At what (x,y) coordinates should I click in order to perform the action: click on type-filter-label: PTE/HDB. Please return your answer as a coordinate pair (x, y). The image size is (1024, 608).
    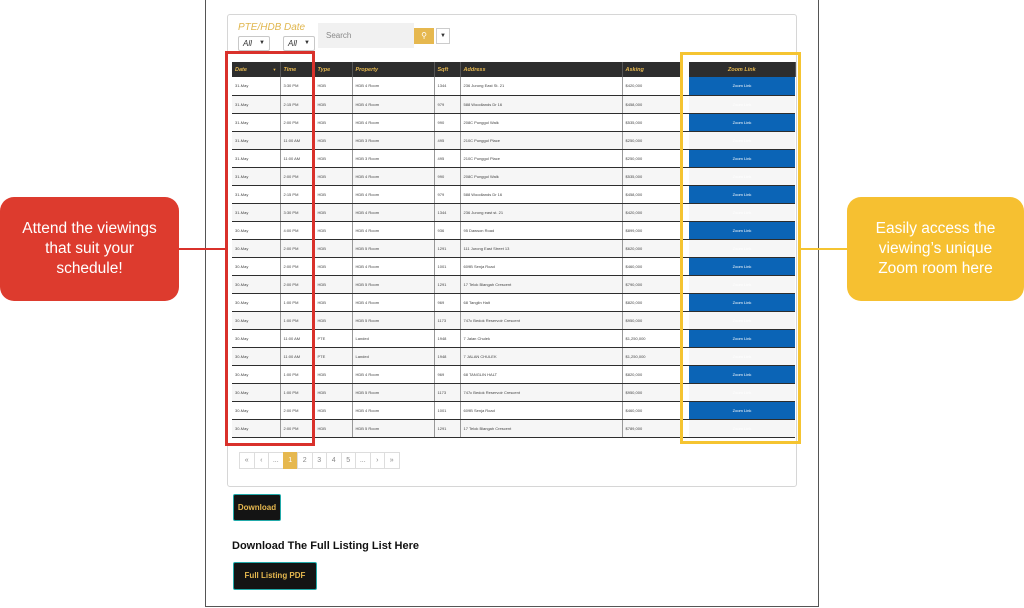
    Looking at the image, I should click on (260, 27).